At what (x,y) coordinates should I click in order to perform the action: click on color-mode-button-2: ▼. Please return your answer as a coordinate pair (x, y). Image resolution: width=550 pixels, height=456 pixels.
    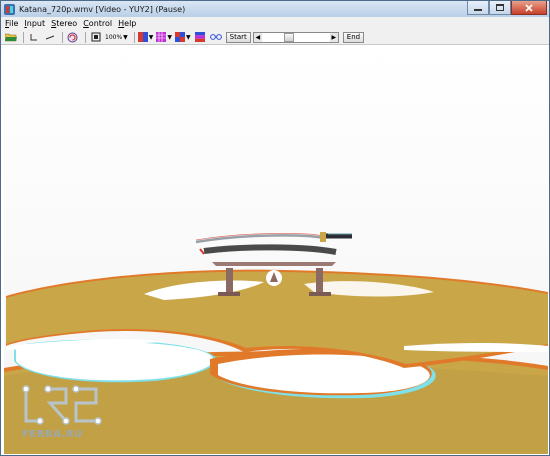
    Looking at the image, I should click on (164, 37).